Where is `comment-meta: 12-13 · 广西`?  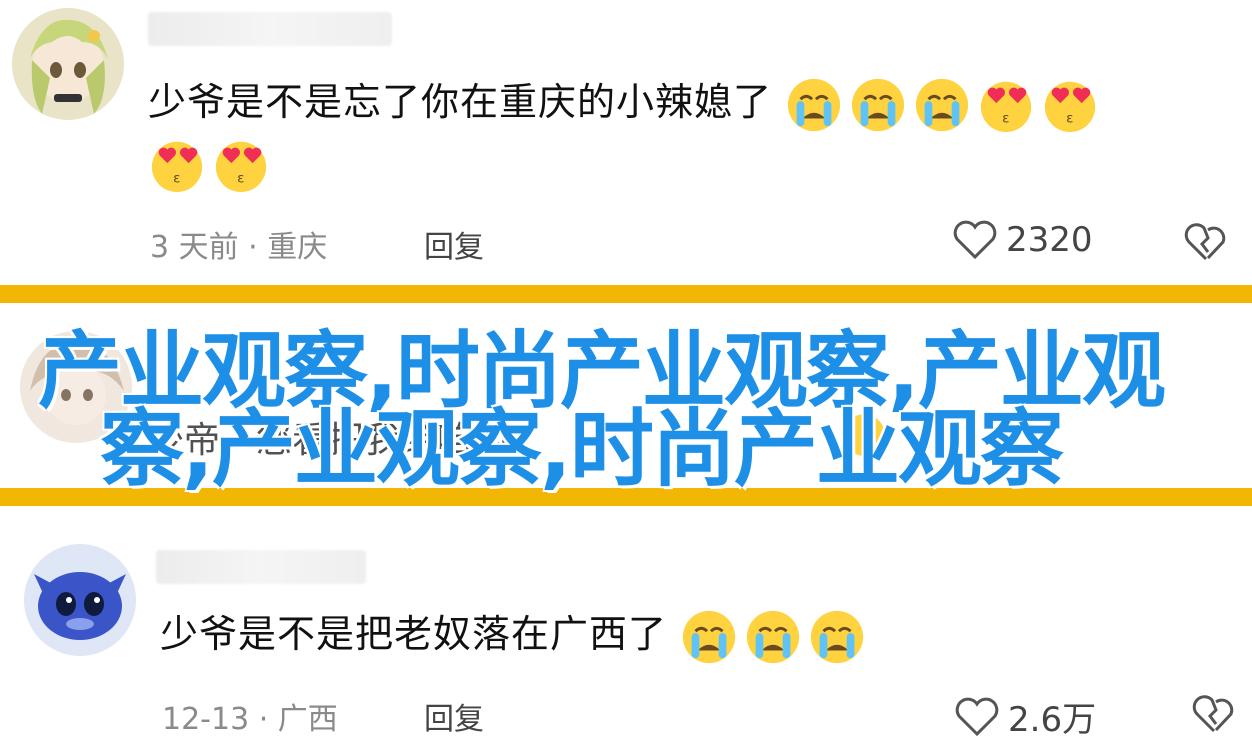 comment-meta: 12-13 · 广西 is located at coordinates (250, 719).